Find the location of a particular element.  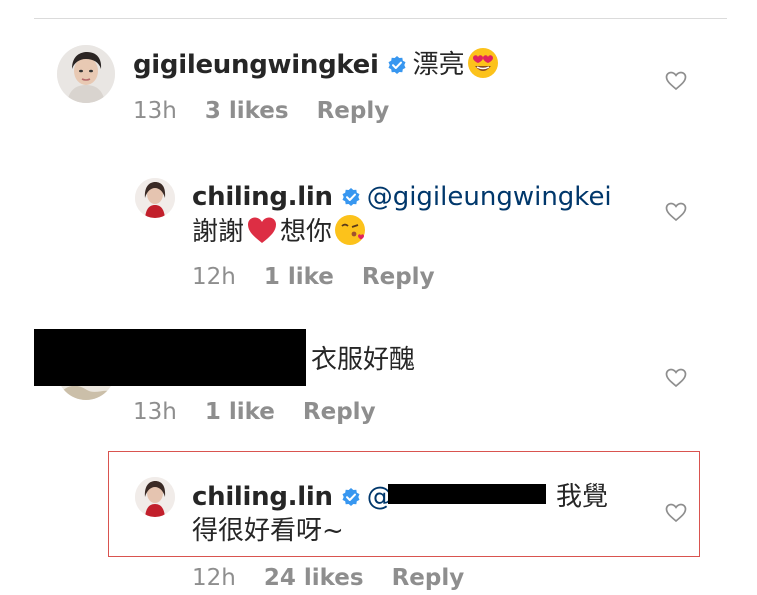

avatar-gigileungwingkei is located at coordinates (86, 74).